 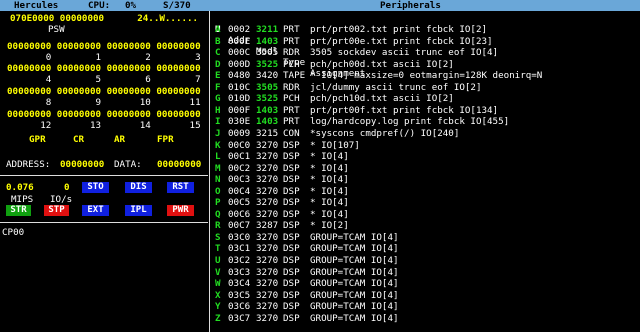 I want to click on device-key: A, so click(x=218, y=29).